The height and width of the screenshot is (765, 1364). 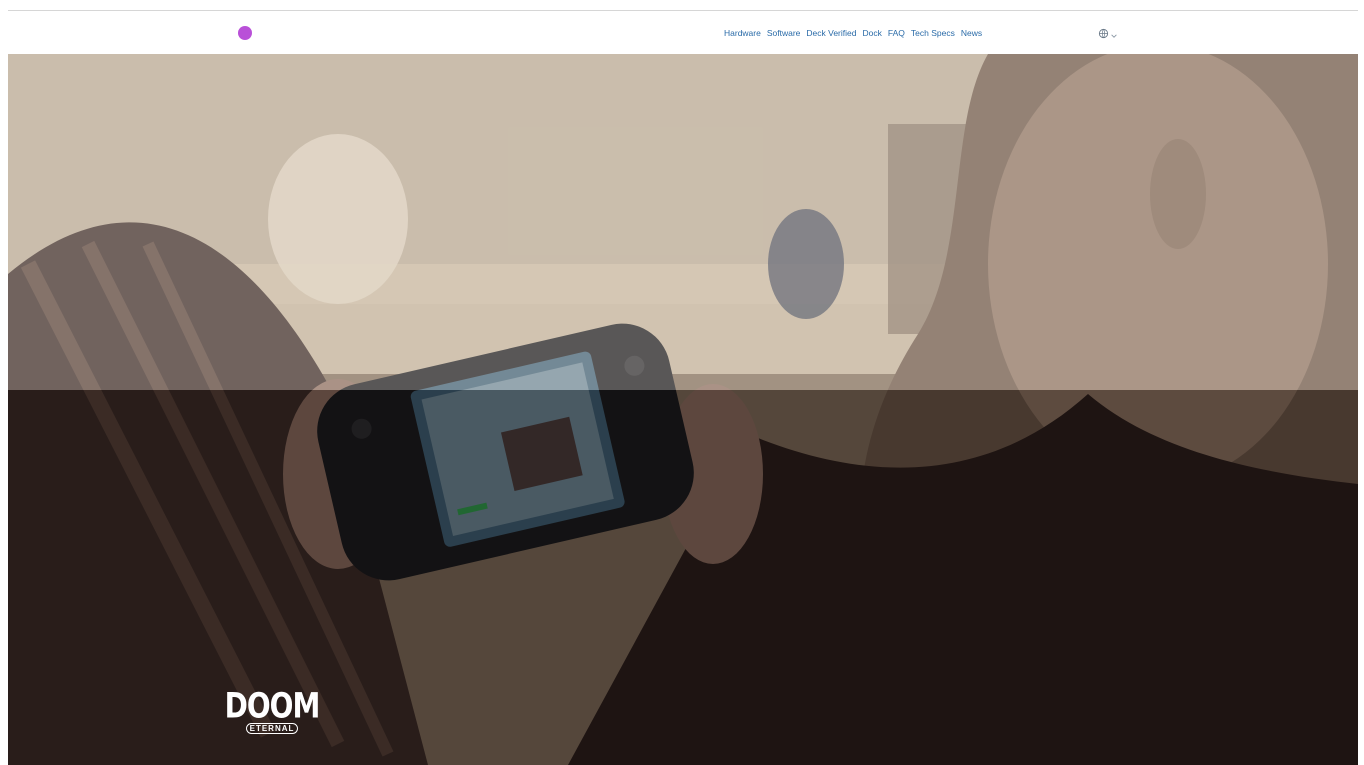 I want to click on window-top-edge, so click(x=682, y=5).